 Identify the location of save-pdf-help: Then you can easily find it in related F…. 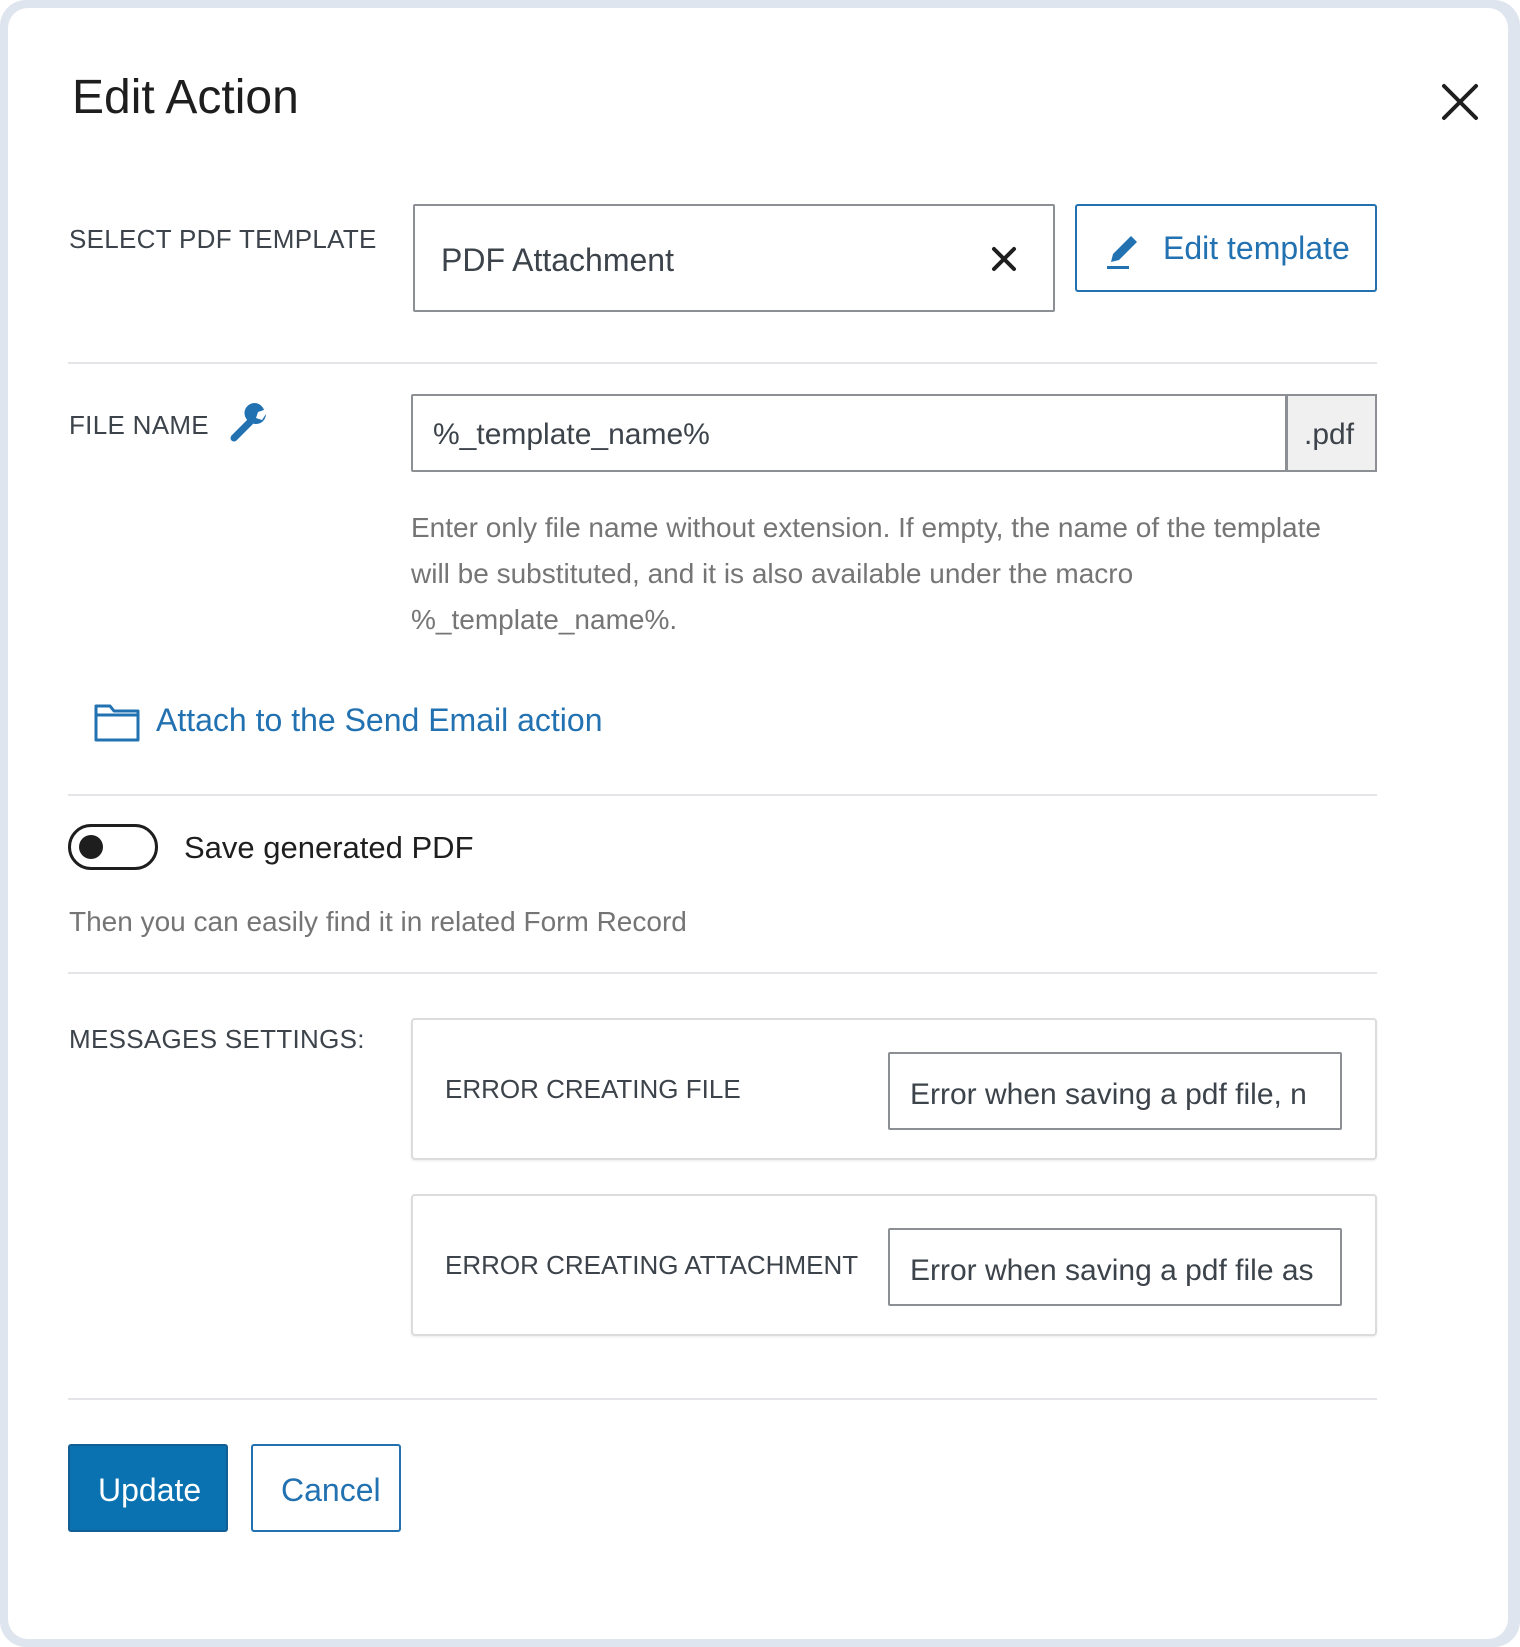
(378, 921).